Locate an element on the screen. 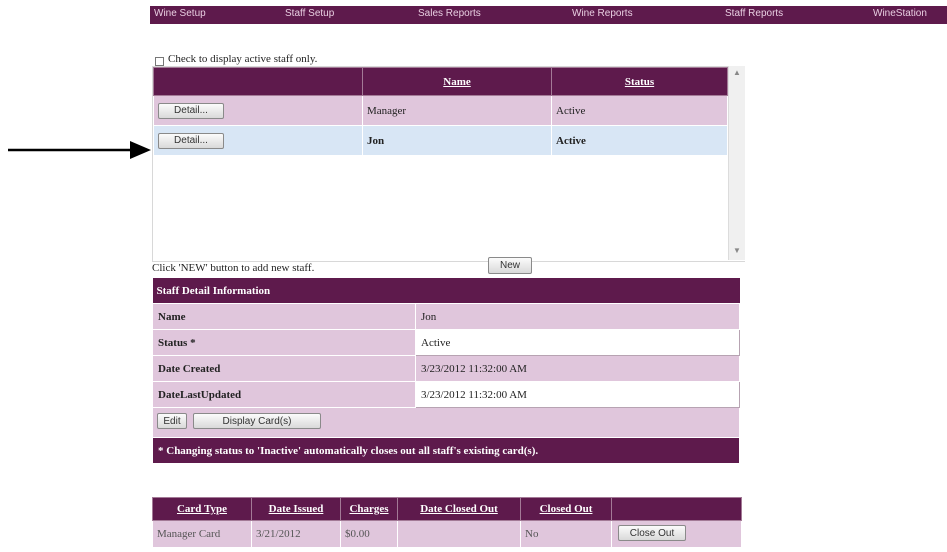 The height and width of the screenshot is (552, 947). field-label: Status * is located at coordinates (284, 342).